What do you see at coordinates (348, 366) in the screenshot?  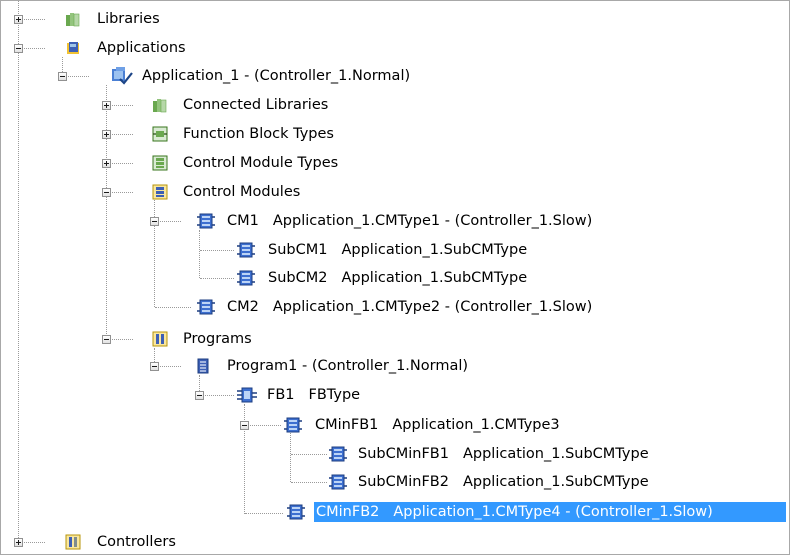 I see `tree-node-label: Program1 - (Controller_1.Normal)` at bounding box center [348, 366].